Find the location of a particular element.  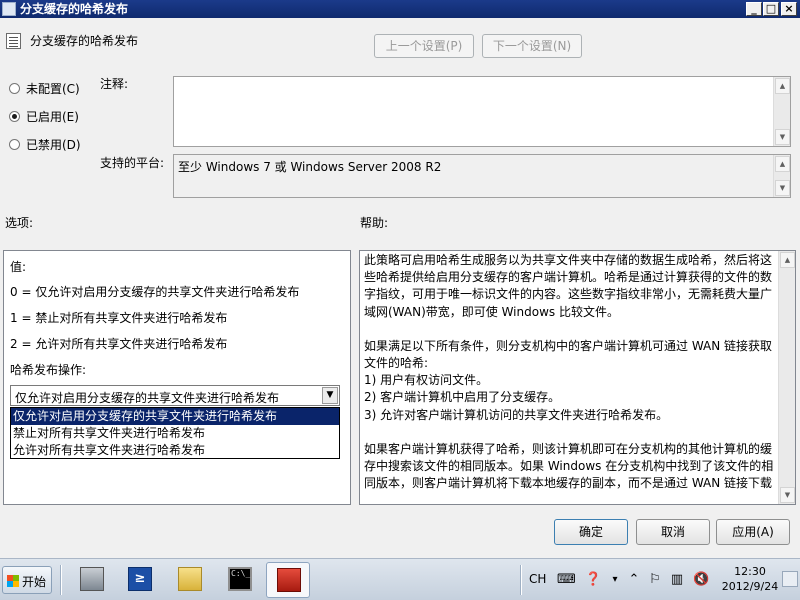

toolbox-icon is located at coordinates (289, 580).